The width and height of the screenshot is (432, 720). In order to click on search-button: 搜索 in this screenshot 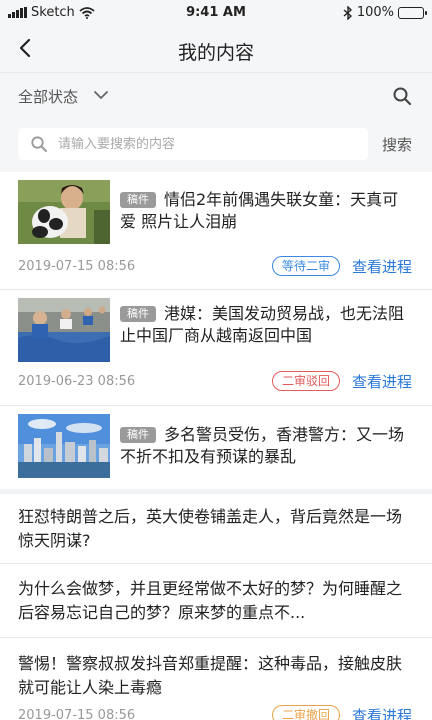, I will do `click(397, 144)`.